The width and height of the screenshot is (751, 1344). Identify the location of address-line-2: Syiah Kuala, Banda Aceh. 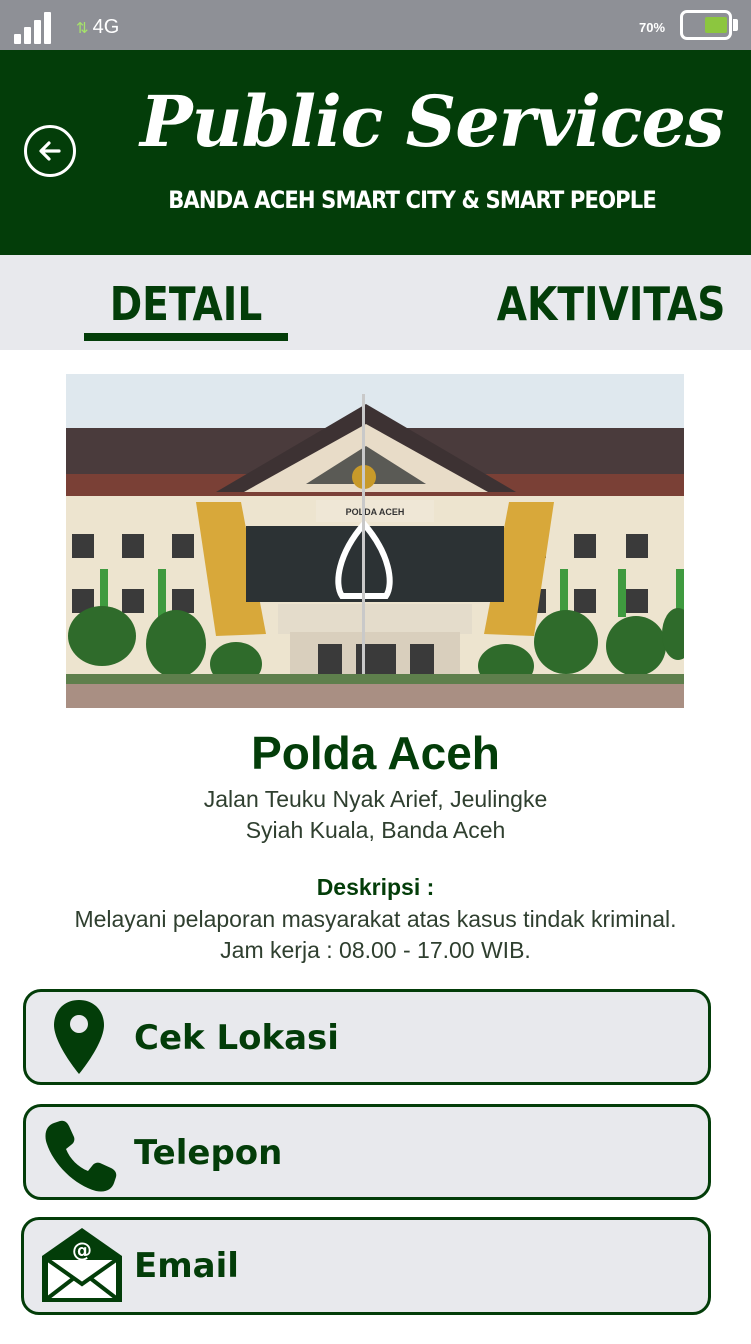
(375, 830).